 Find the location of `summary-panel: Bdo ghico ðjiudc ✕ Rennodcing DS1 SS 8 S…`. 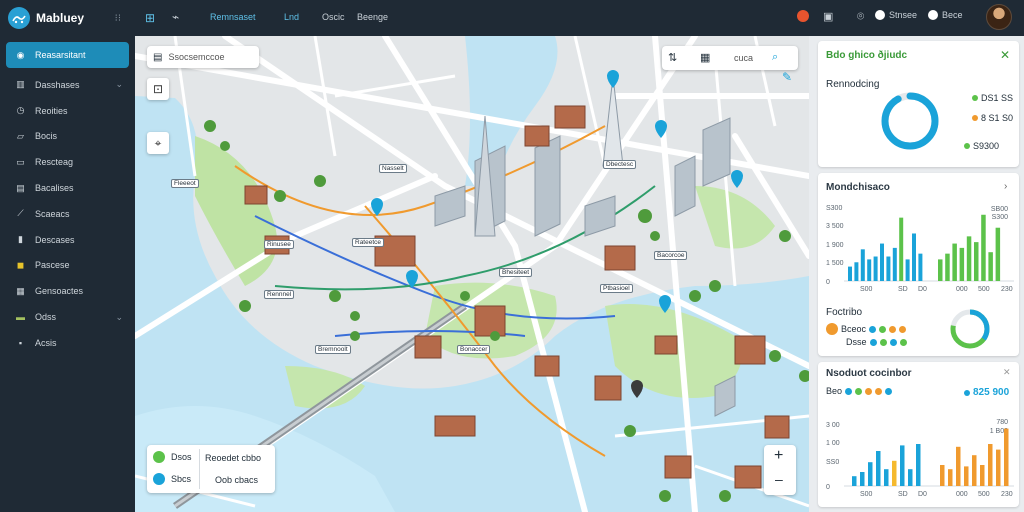

summary-panel: Bdo ghico ðjiudc ✕ Rennodcing DS1 SS 8 S… is located at coordinates (918, 104).